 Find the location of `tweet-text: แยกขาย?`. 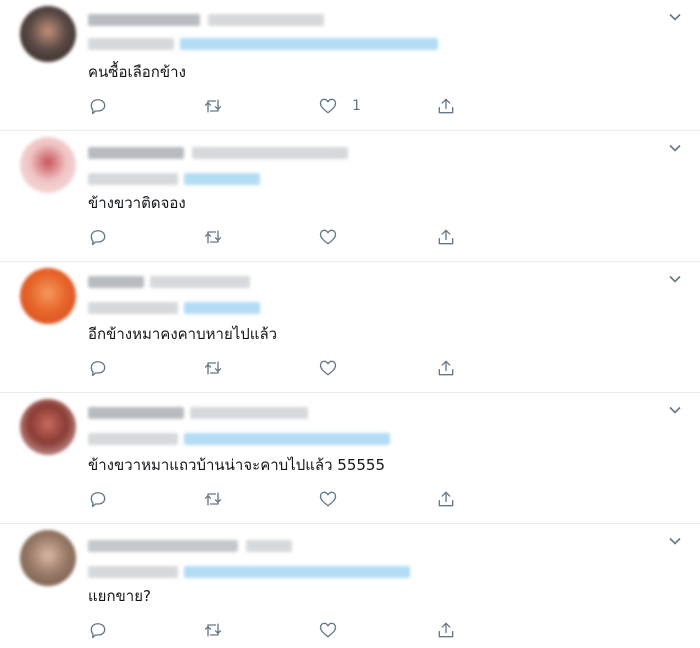

tweet-text: แยกขาย? is located at coordinates (119, 596).